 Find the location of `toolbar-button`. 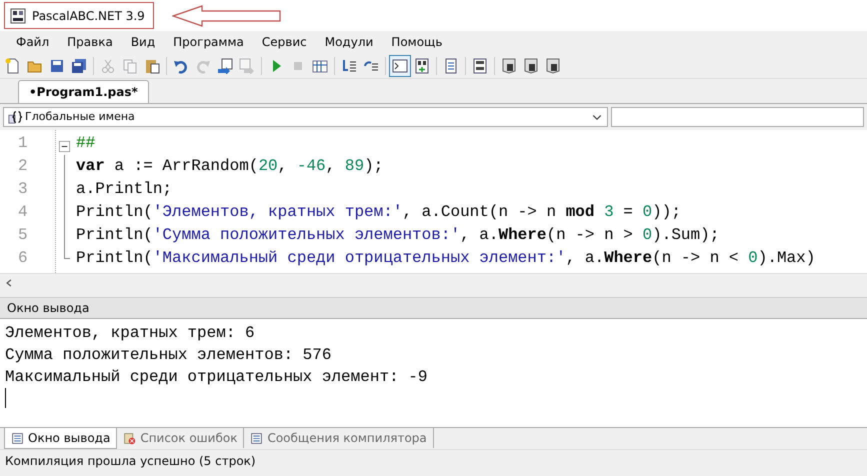

toolbar-button is located at coordinates (400, 65).